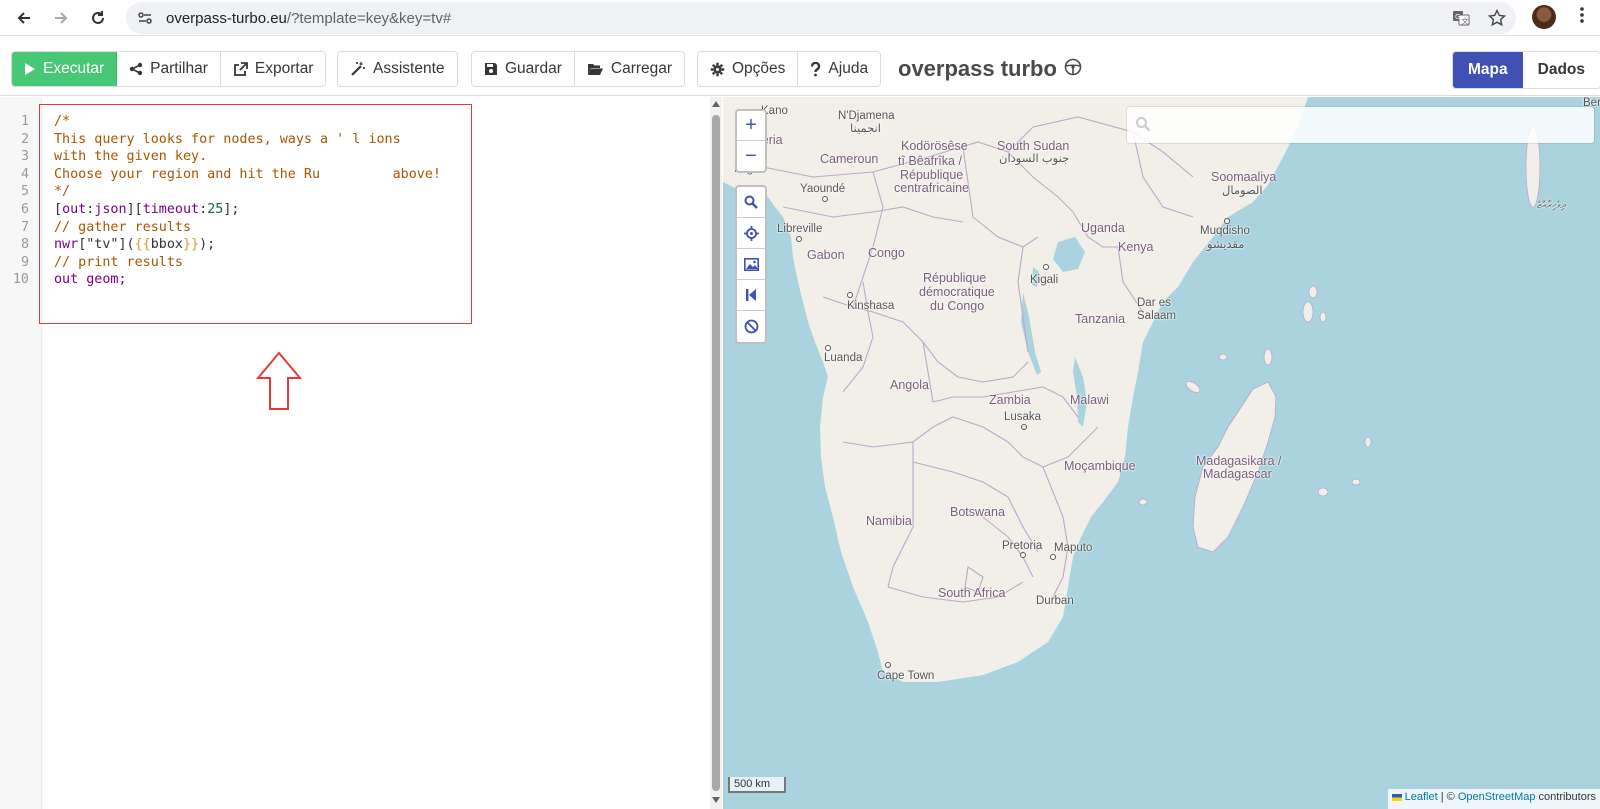 This screenshot has height=809, width=1600. What do you see at coordinates (95, 229) in the screenshot?
I see `code-line: 7// gather results` at bounding box center [95, 229].